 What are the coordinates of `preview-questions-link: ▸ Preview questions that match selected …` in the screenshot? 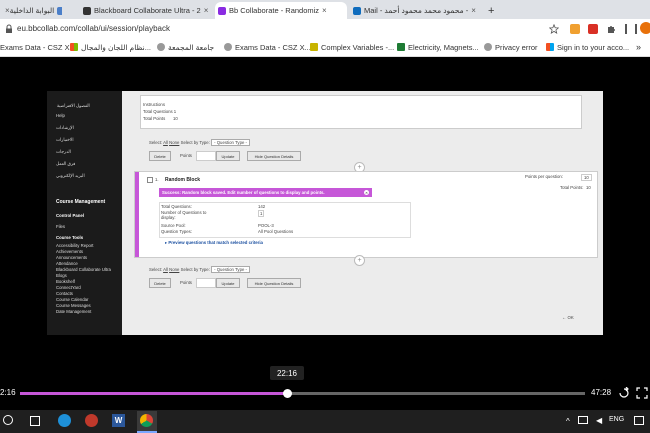 It's located at (214, 243).